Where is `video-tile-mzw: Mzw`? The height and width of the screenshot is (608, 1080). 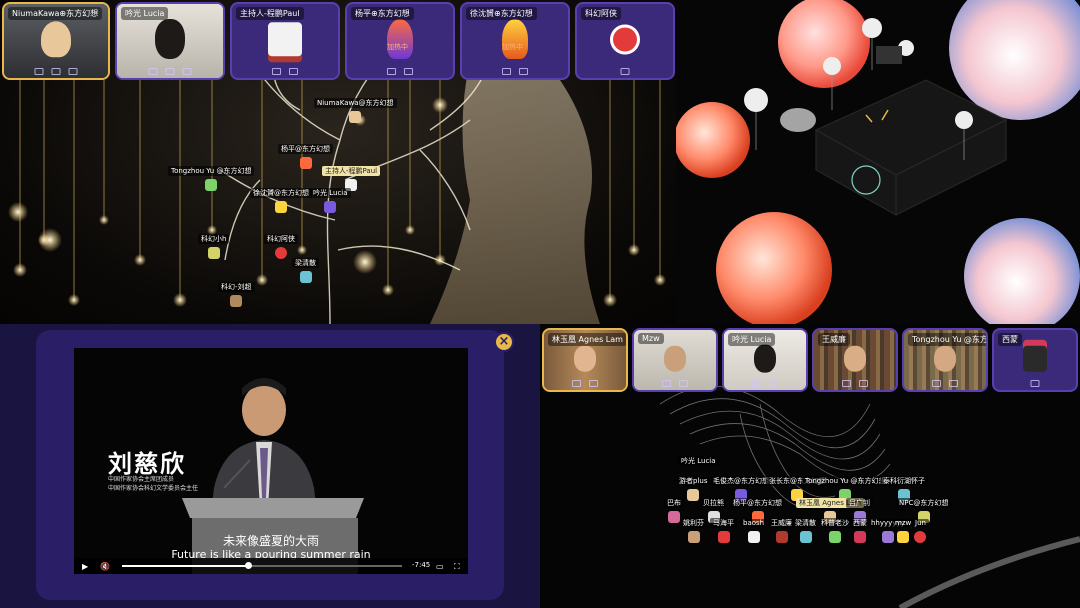 video-tile-mzw: Mzw is located at coordinates (675, 360).